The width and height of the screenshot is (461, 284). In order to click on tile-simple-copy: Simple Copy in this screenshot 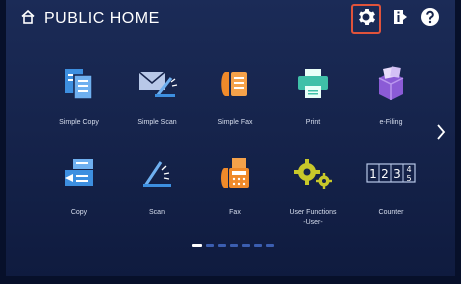, I will do `click(79, 103)`.